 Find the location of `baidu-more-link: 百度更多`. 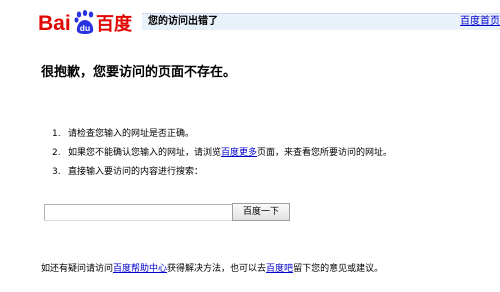

baidu-more-link: 百度更多 is located at coordinates (239, 153).